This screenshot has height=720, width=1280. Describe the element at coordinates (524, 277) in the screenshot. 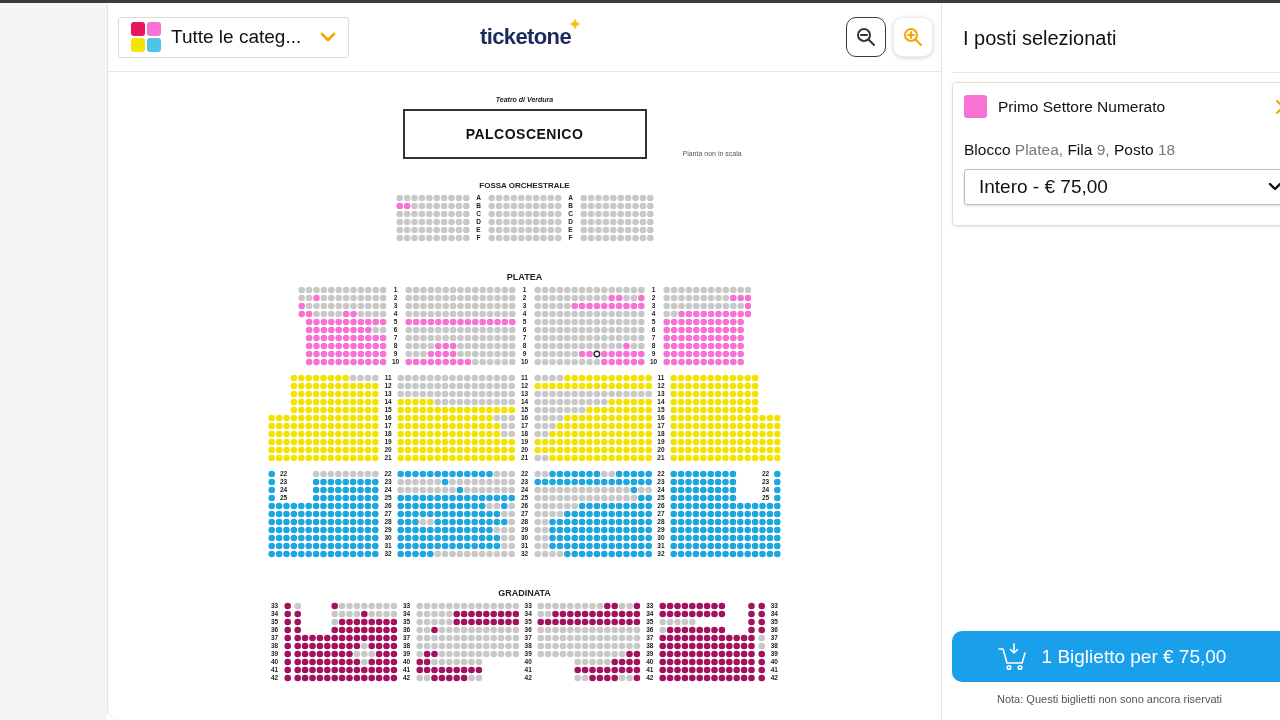

I see `section-heading: PLATEA` at that location.